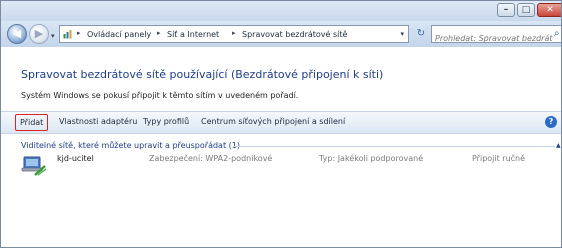  What do you see at coordinates (17, 34) in the screenshot?
I see `back-button: ◀` at bounding box center [17, 34].